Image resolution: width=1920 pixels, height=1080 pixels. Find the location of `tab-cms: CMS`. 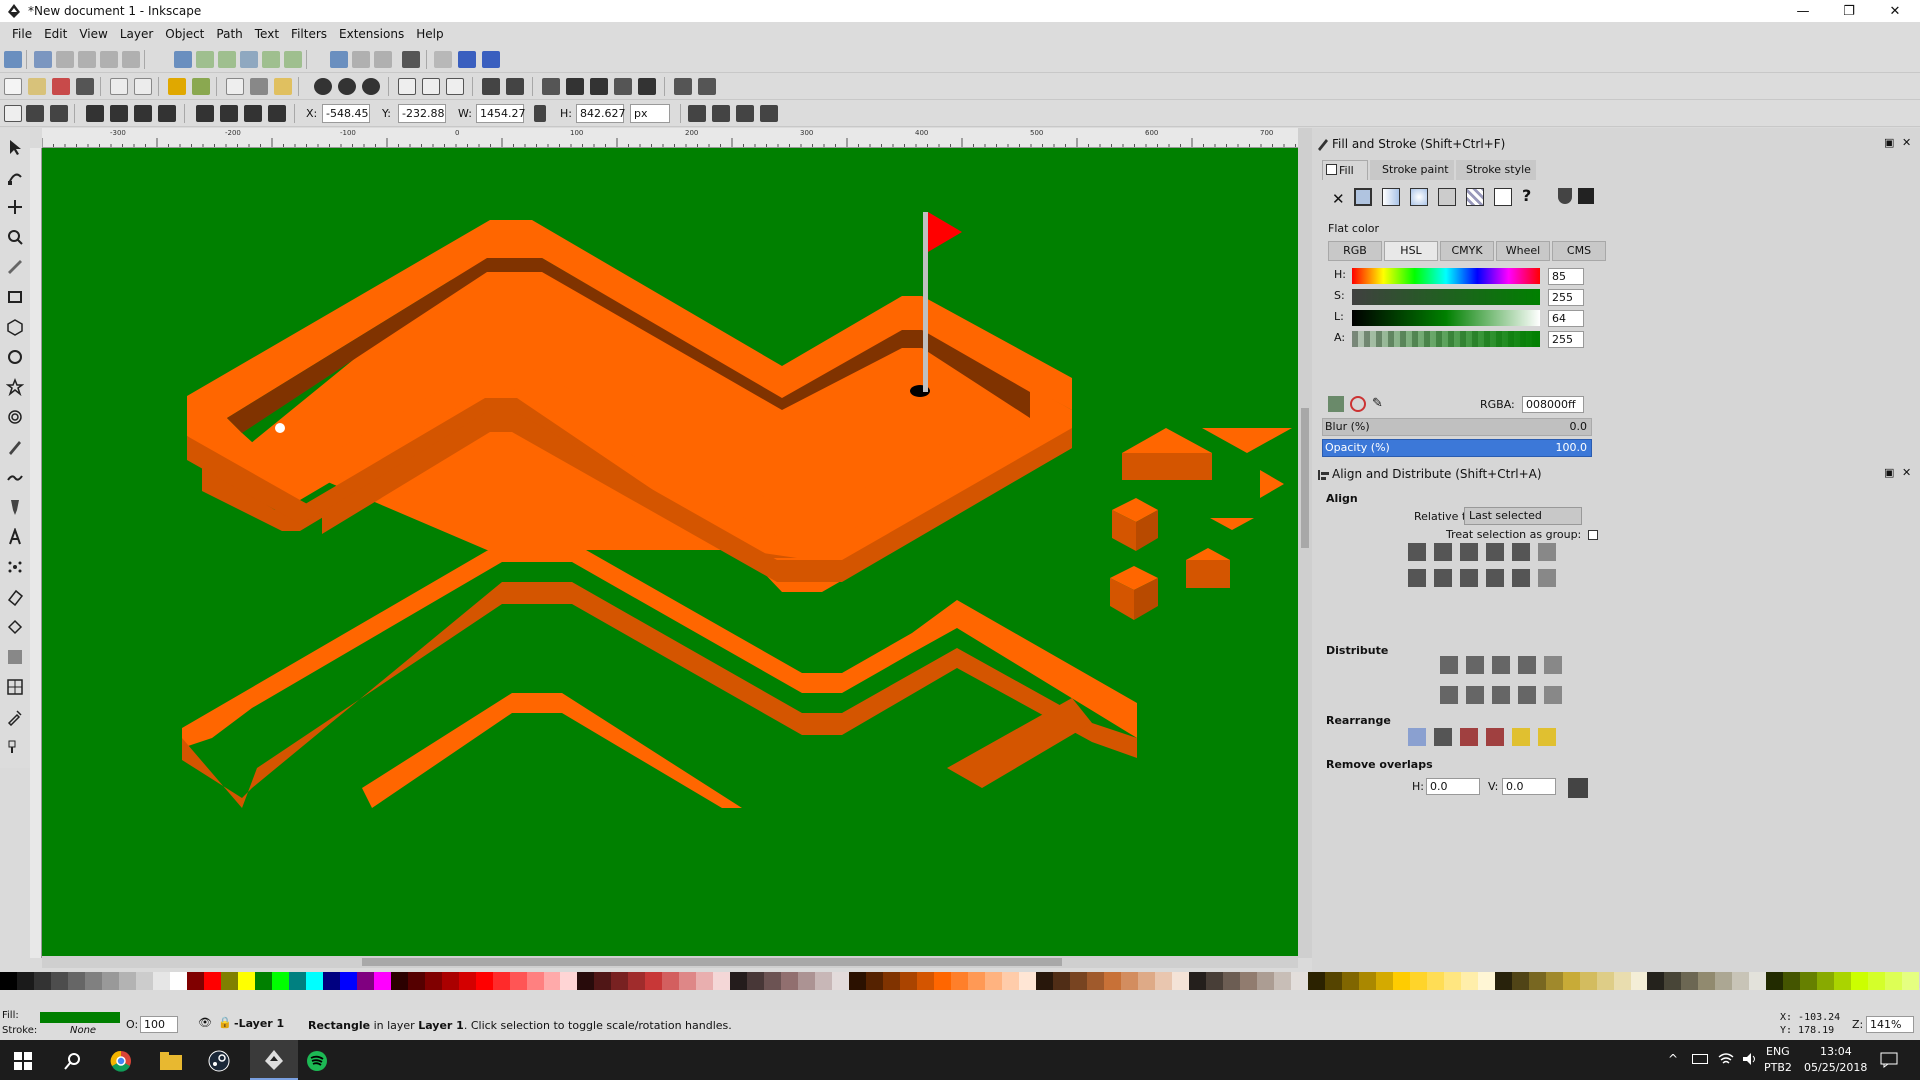

tab-cms: CMS is located at coordinates (1579, 251).